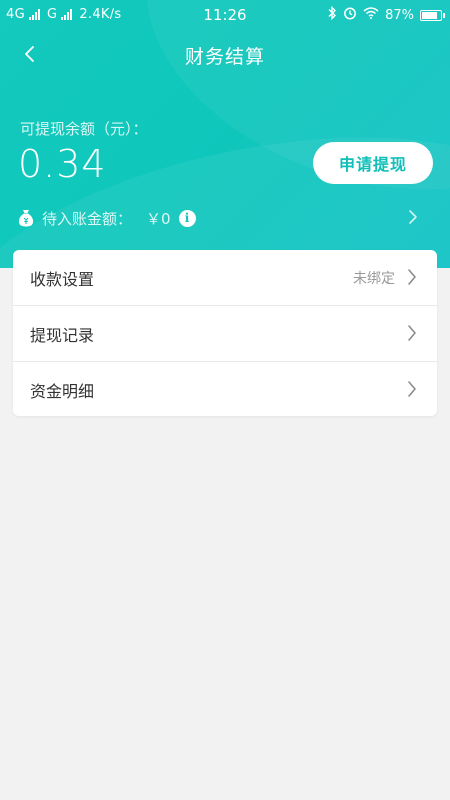 This screenshot has width=450, height=800. What do you see at coordinates (84, 129) in the screenshot?
I see `balance-label: 可提现余额（元）：` at bounding box center [84, 129].